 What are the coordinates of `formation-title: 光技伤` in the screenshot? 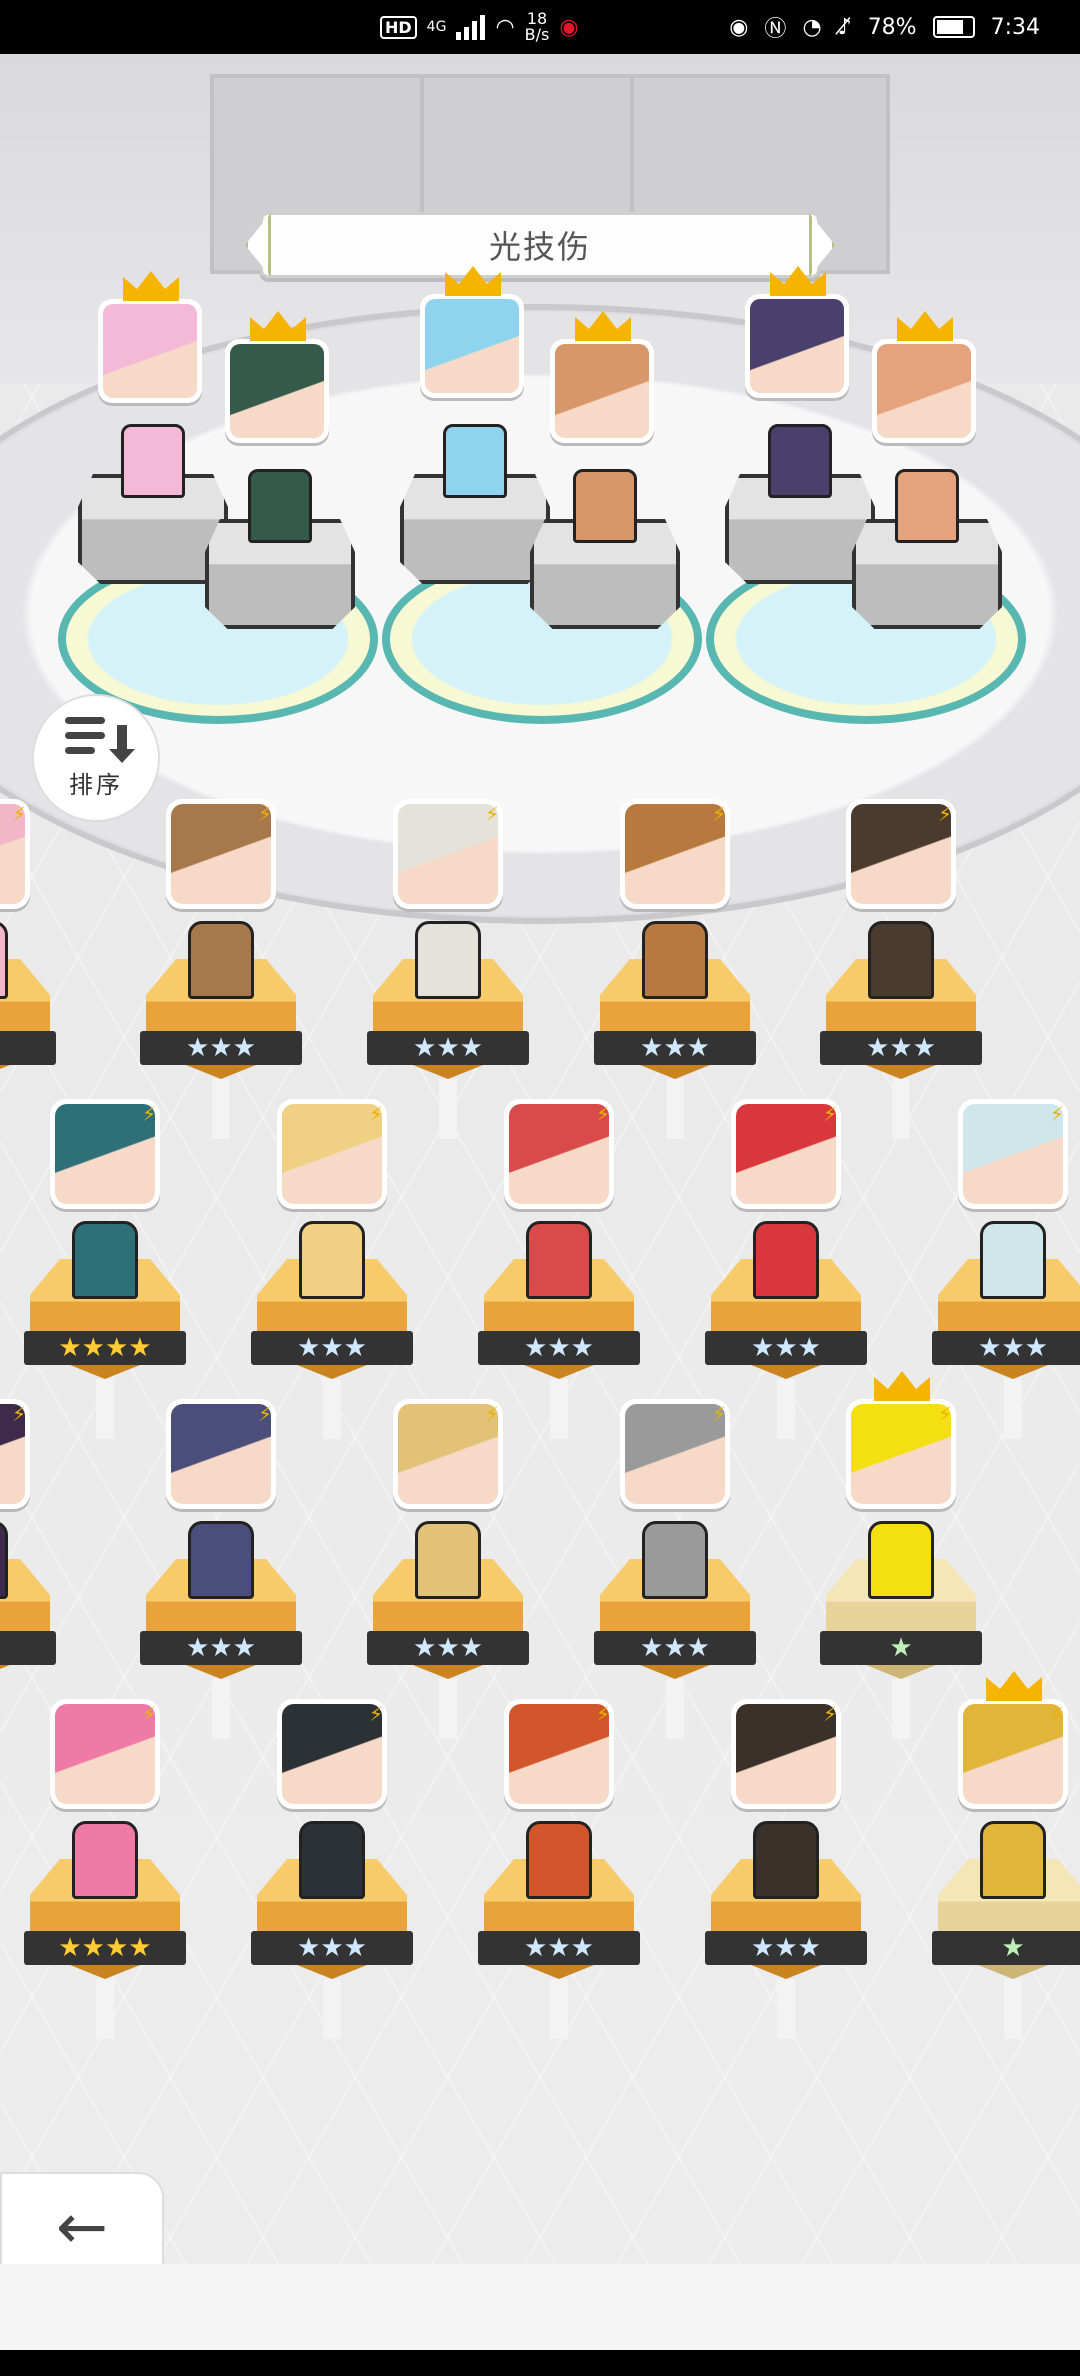 It's located at (540, 245).